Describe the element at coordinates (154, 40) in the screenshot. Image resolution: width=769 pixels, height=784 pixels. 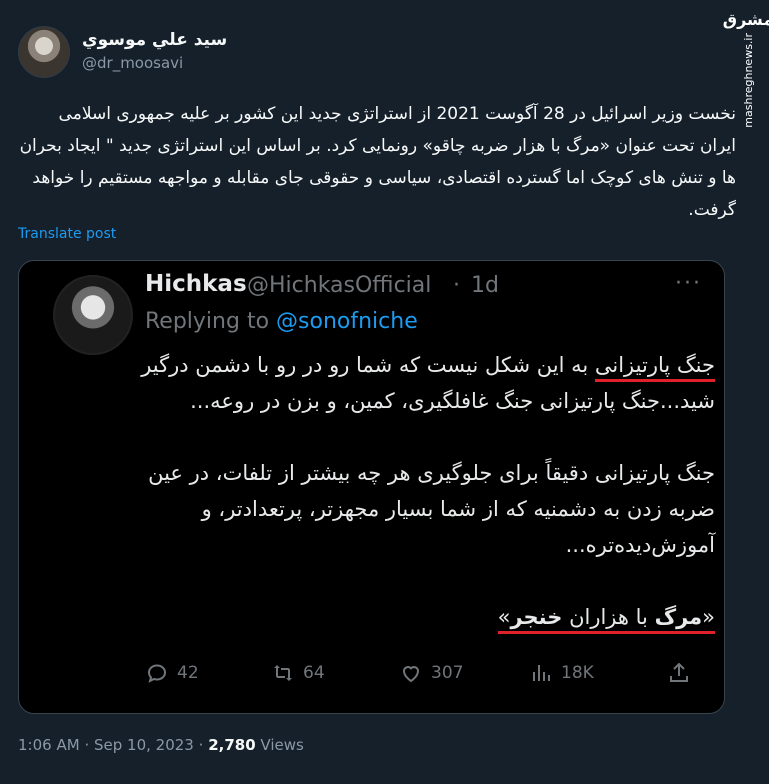
I see `author-display-name: سيد علي موسوي` at that location.